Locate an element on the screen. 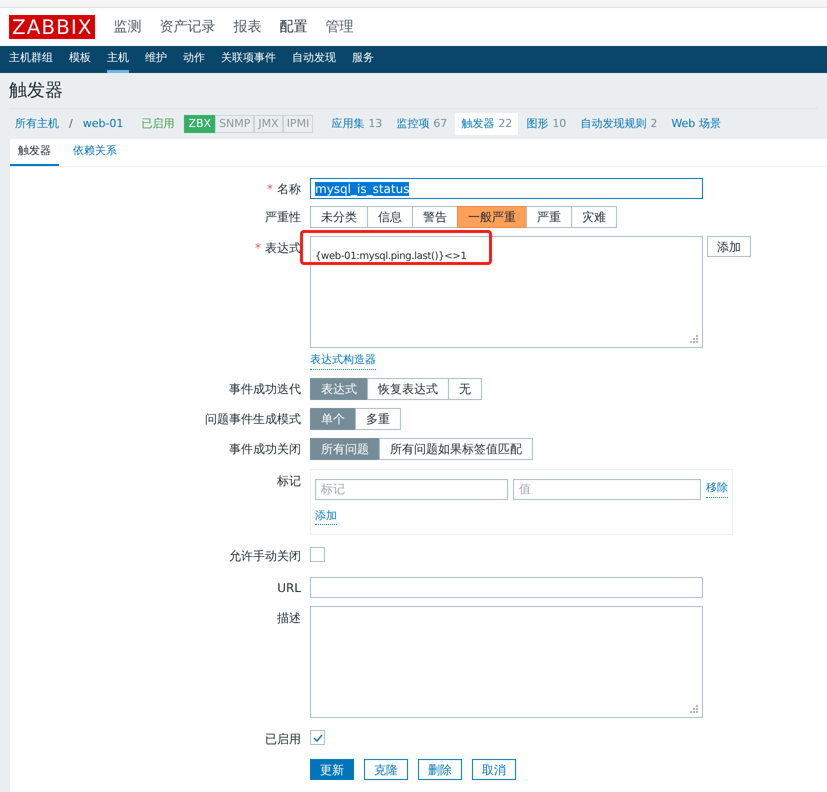 The image size is (827, 792). main-menu-item: 资产记录 is located at coordinates (187, 27).